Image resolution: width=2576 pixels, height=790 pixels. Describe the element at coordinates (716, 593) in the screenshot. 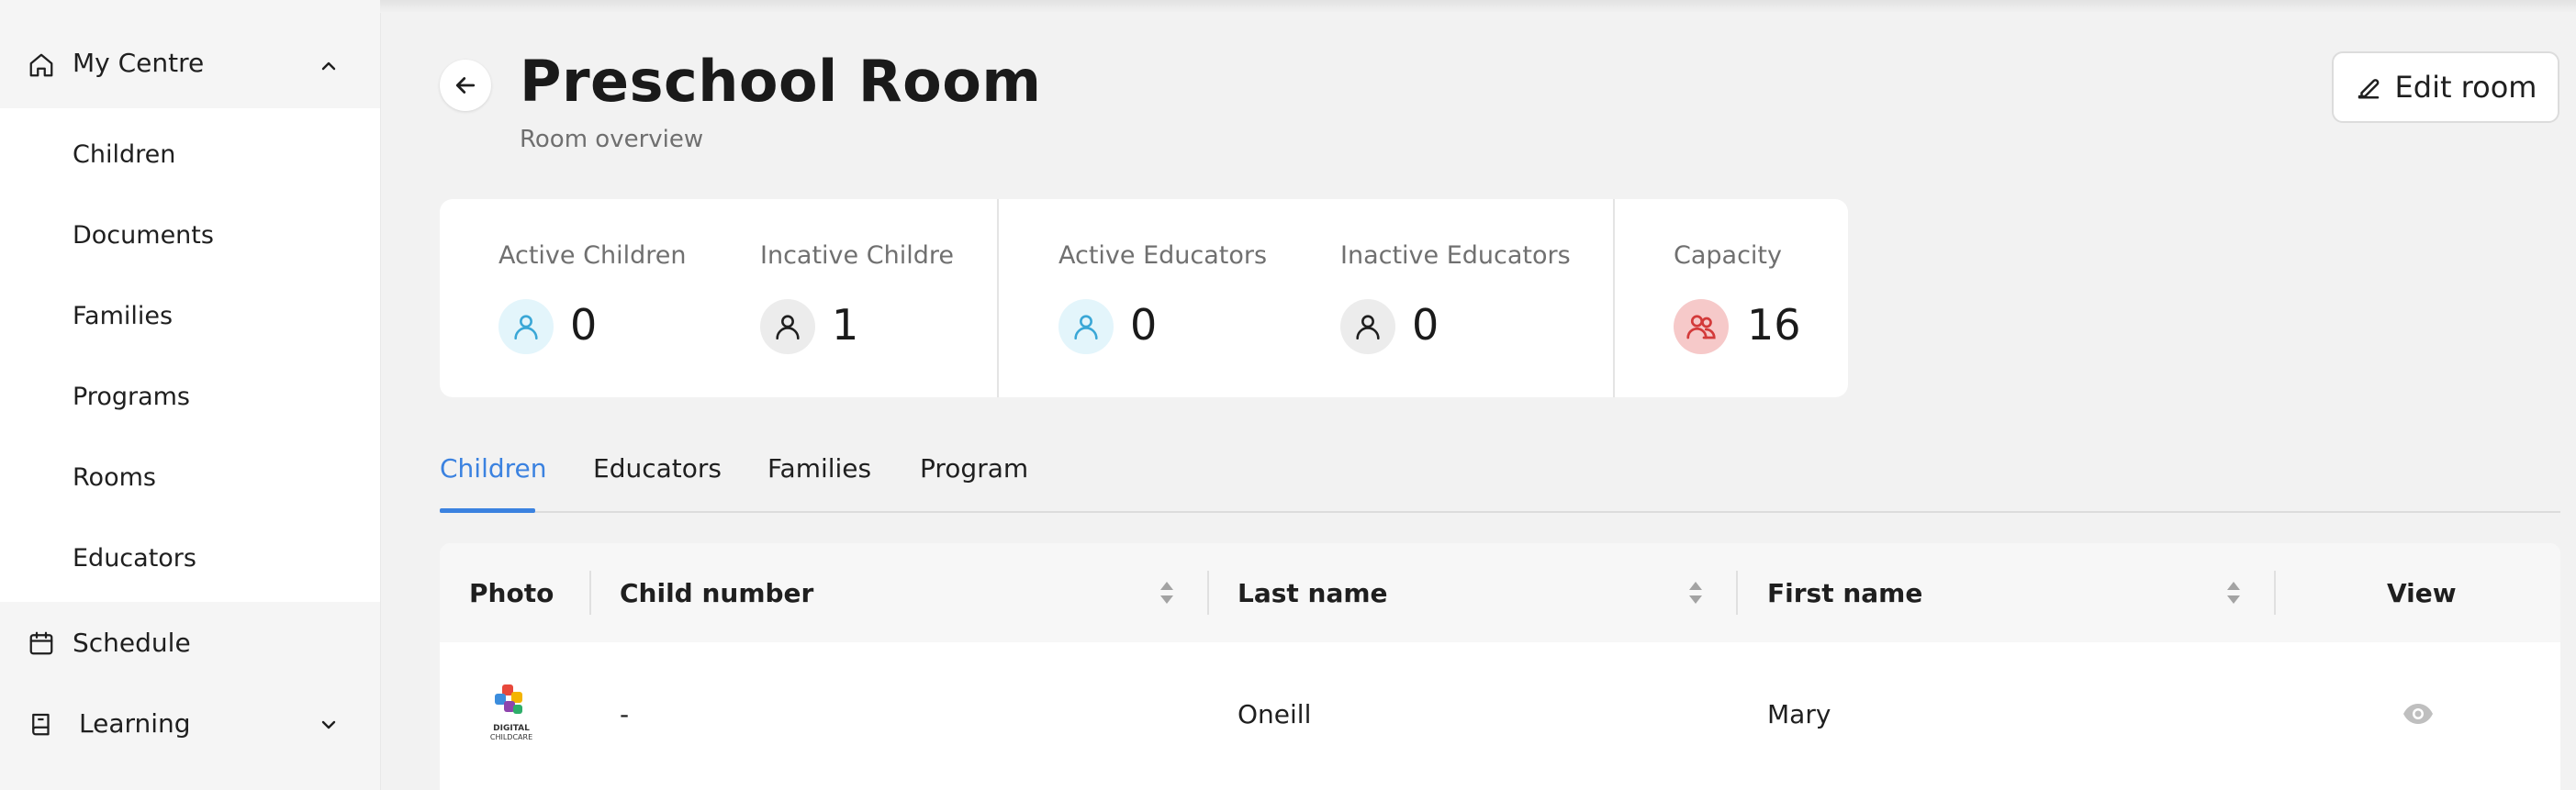

I see `column-header-child-number: Child number` at that location.